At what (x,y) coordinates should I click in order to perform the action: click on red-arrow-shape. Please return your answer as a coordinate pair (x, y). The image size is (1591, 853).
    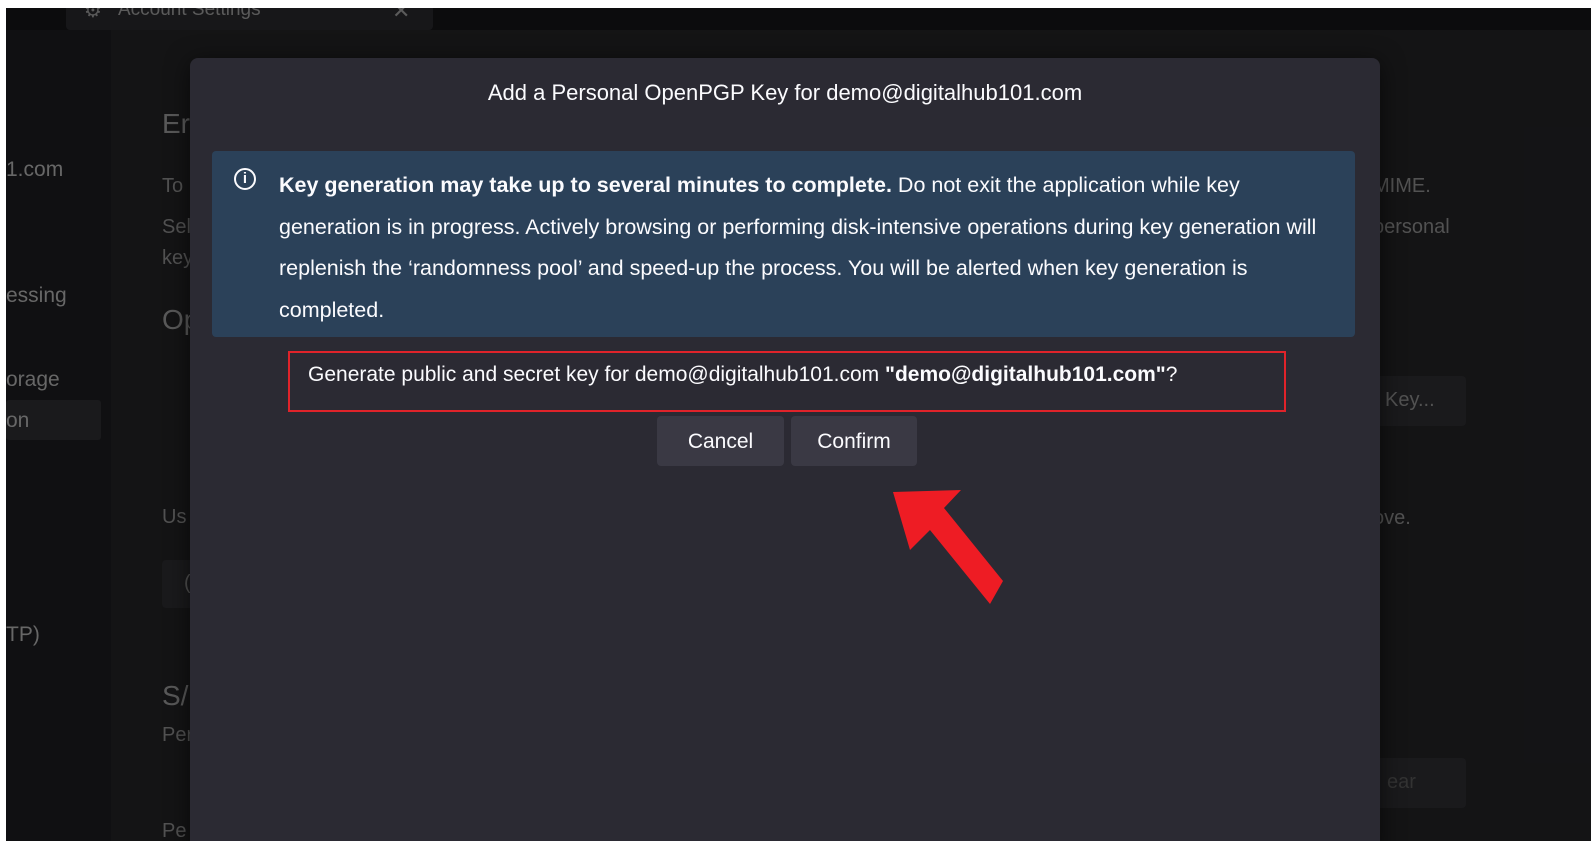
    Looking at the image, I should click on (948, 547).